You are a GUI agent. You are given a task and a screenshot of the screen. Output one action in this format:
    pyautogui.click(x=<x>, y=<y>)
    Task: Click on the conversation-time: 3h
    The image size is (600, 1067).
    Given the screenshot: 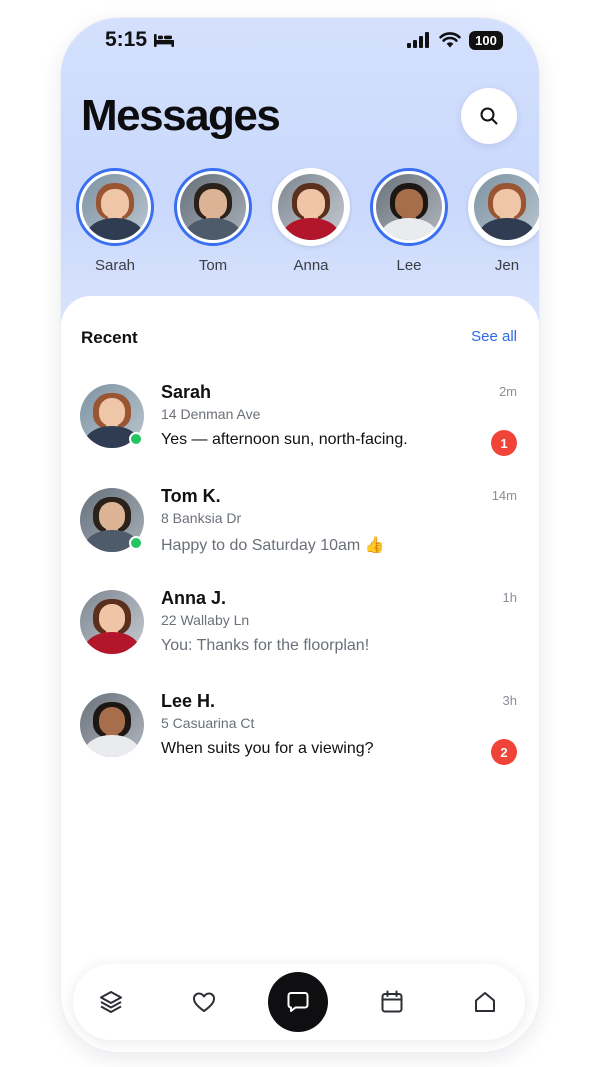 What is the action you would take?
    pyautogui.click(x=509, y=700)
    